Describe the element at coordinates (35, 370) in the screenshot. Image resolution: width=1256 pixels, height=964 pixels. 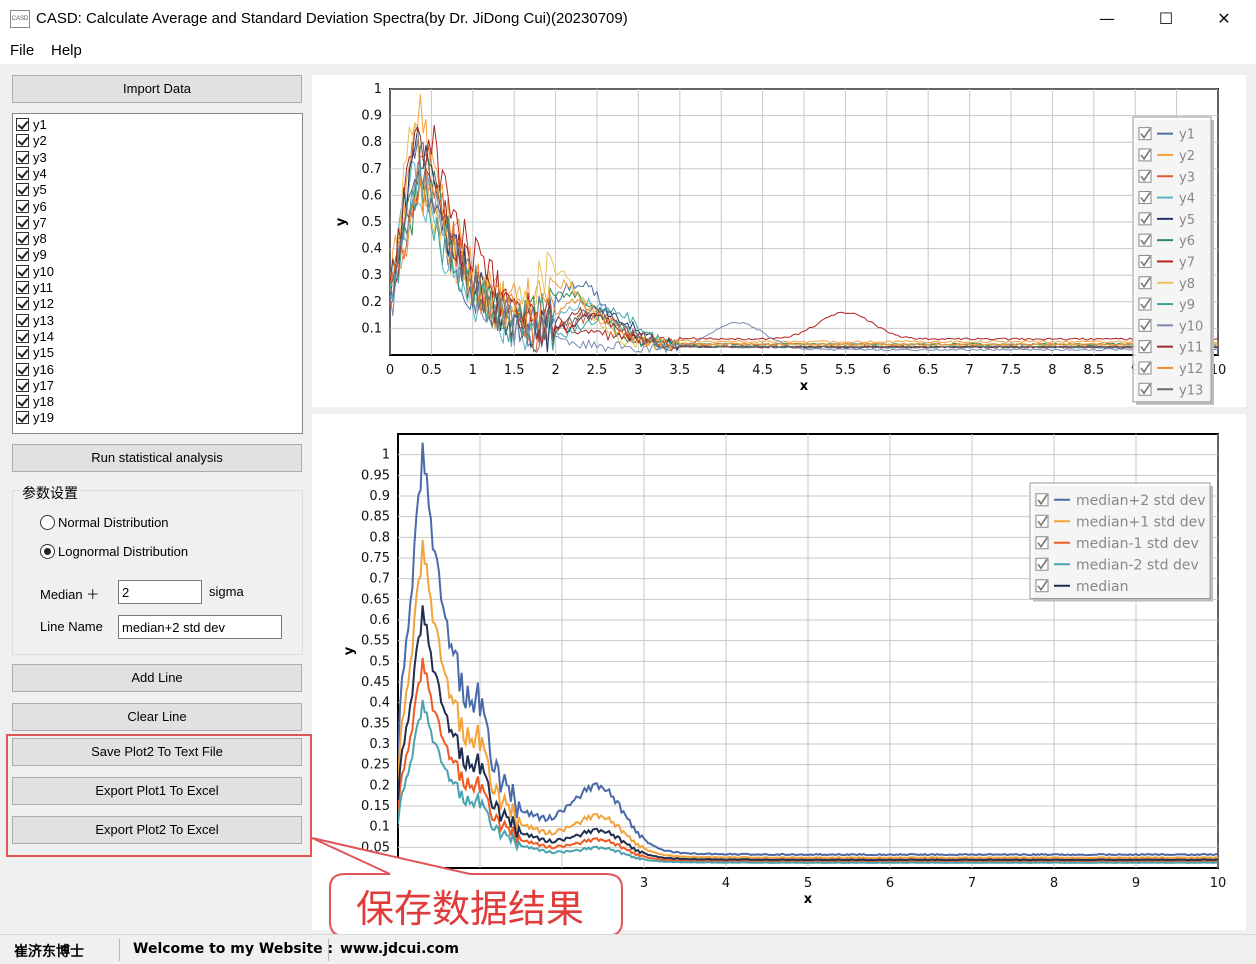
I see `series-list-item: y16` at that location.